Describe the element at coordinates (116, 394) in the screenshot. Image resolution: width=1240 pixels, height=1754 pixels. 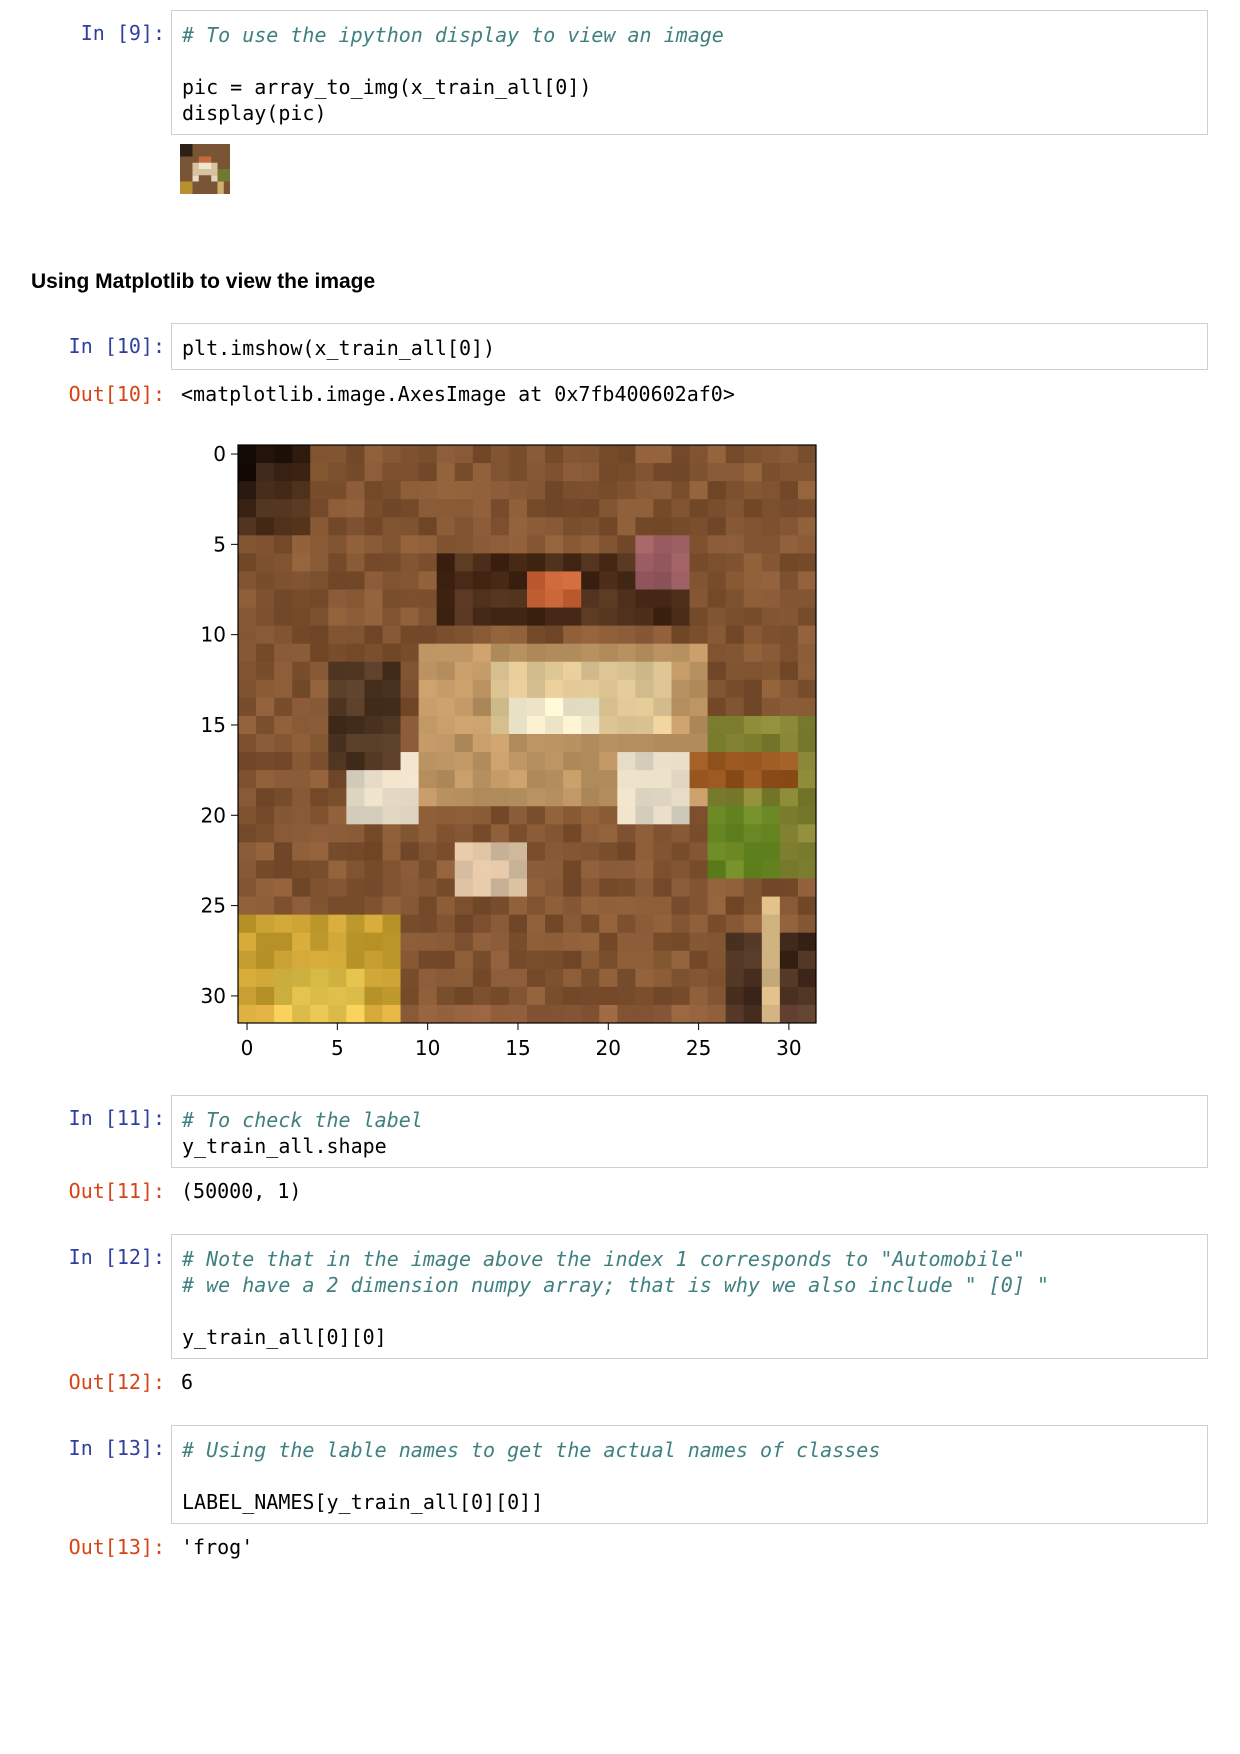
I see `out-prompt-10: Out[10]:` at that location.